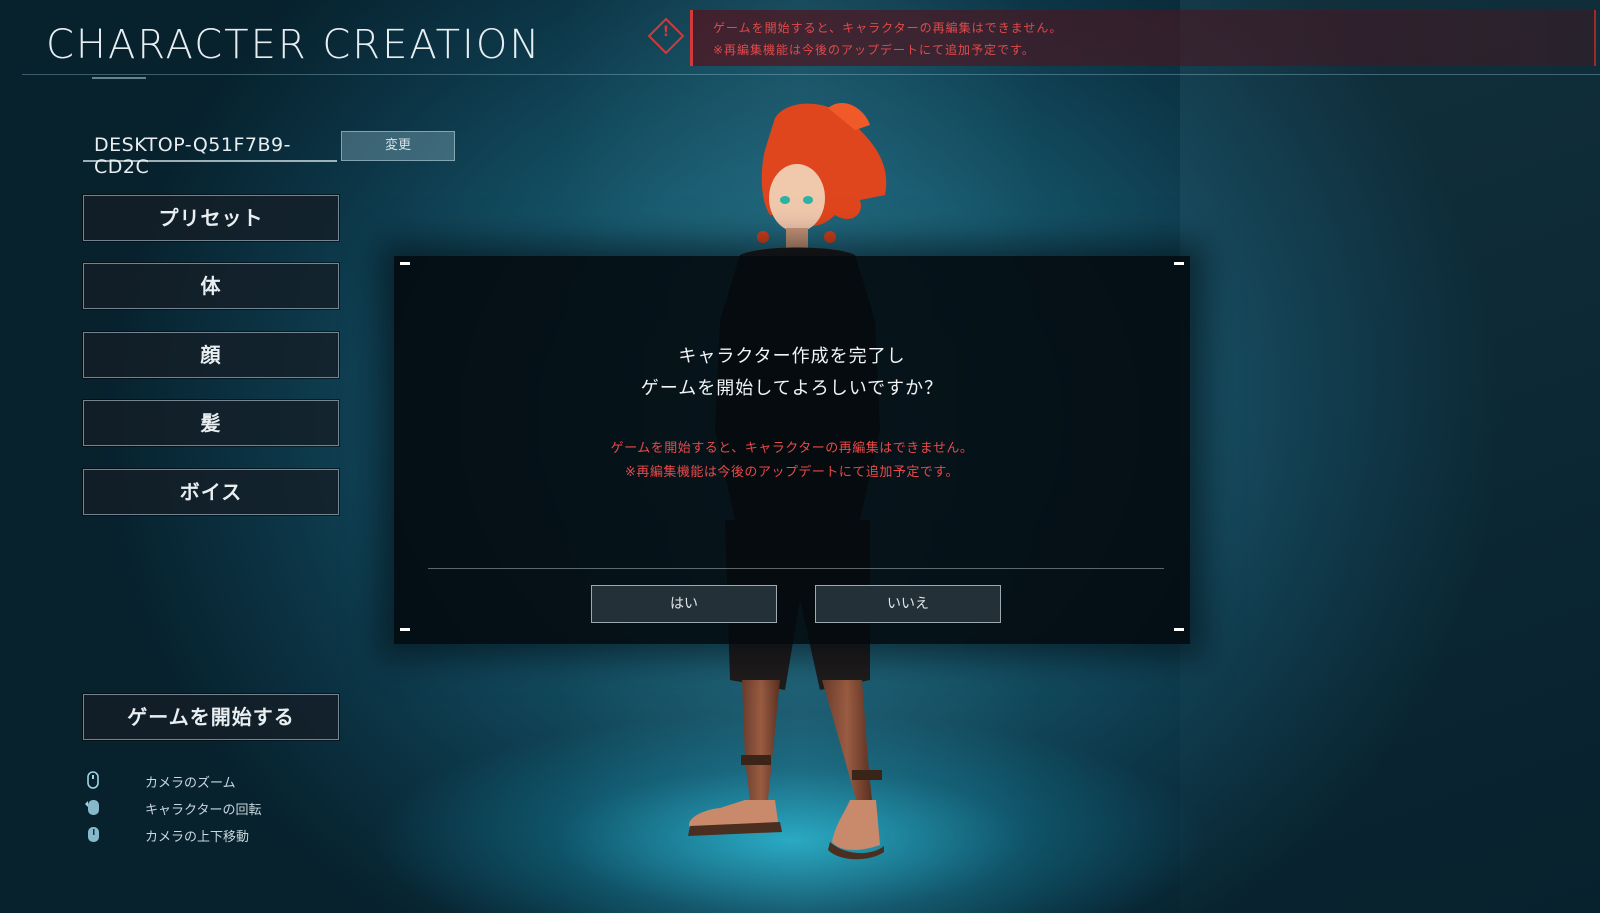 The height and width of the screenshot is (913, 1600). What do you see at coordinates (203, 810) in the screenshot?
I see `control-hint-label: キャラクターの回転` at bounding box center [203, 810].